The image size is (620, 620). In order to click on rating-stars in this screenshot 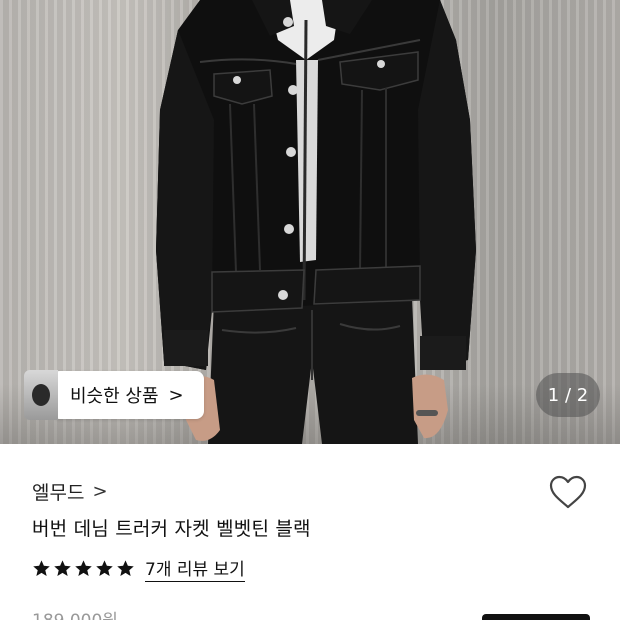, I will do `click(83, 568)`.